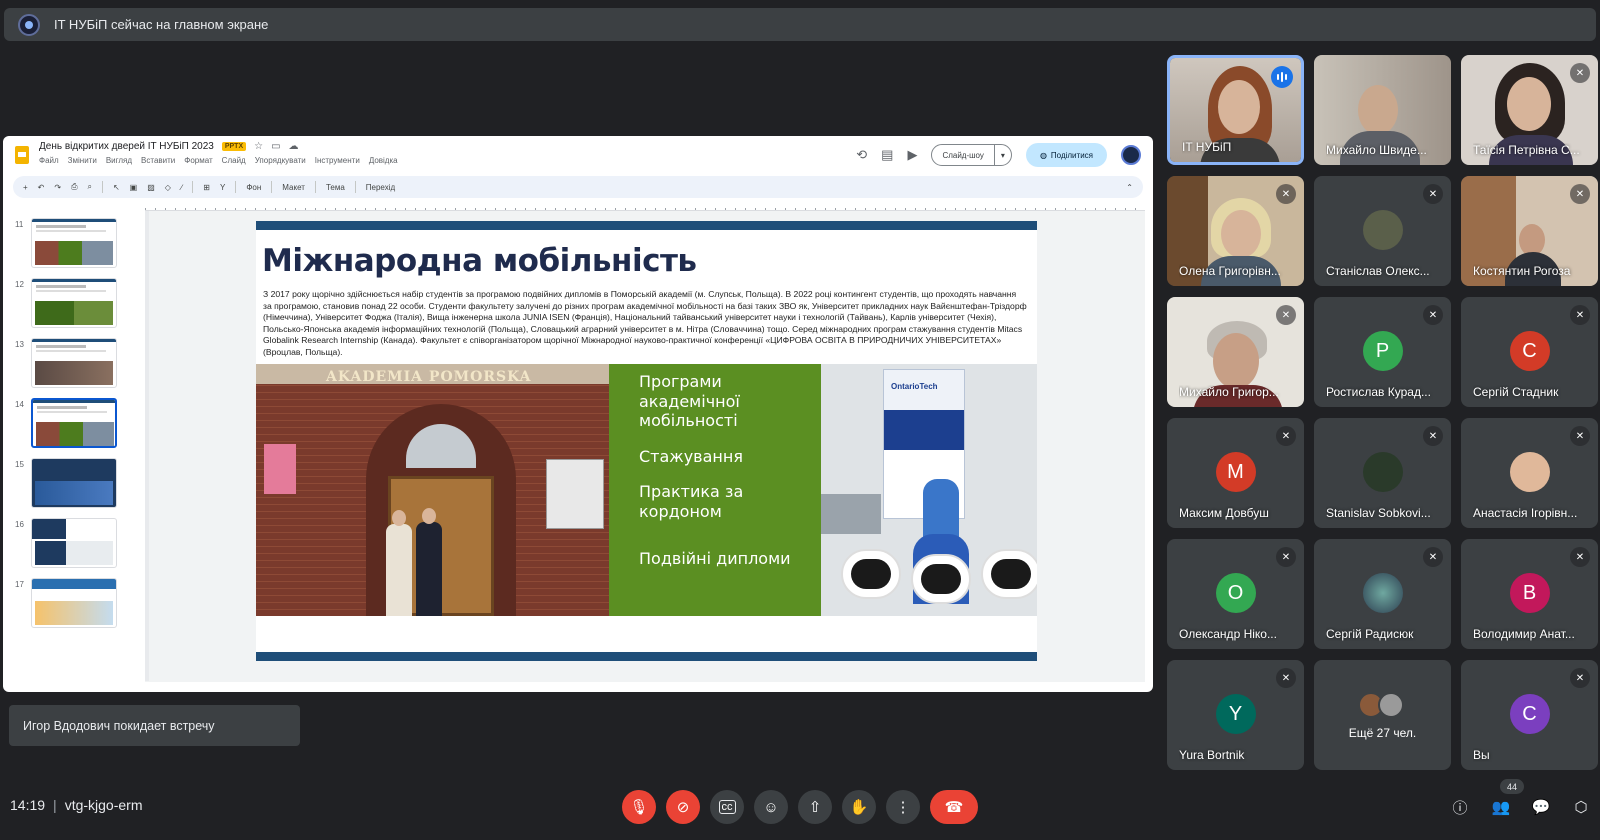  I want to click on account-avatar, so click(1131, 155).